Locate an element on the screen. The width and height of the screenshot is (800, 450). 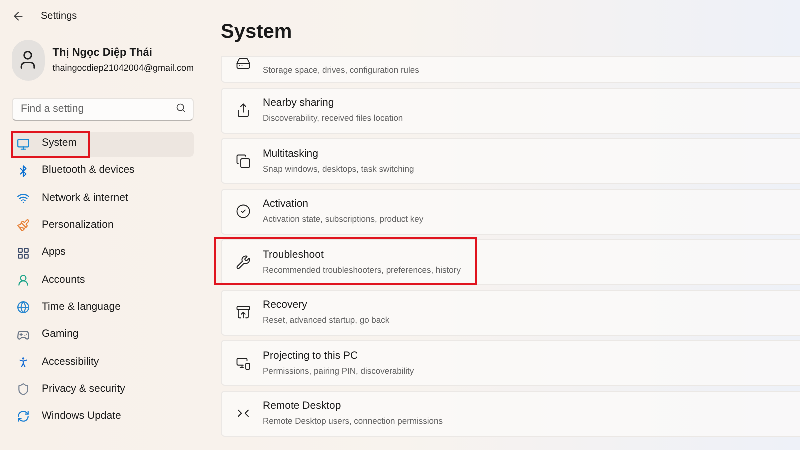
back-icon is located at coordinates (18, 16).